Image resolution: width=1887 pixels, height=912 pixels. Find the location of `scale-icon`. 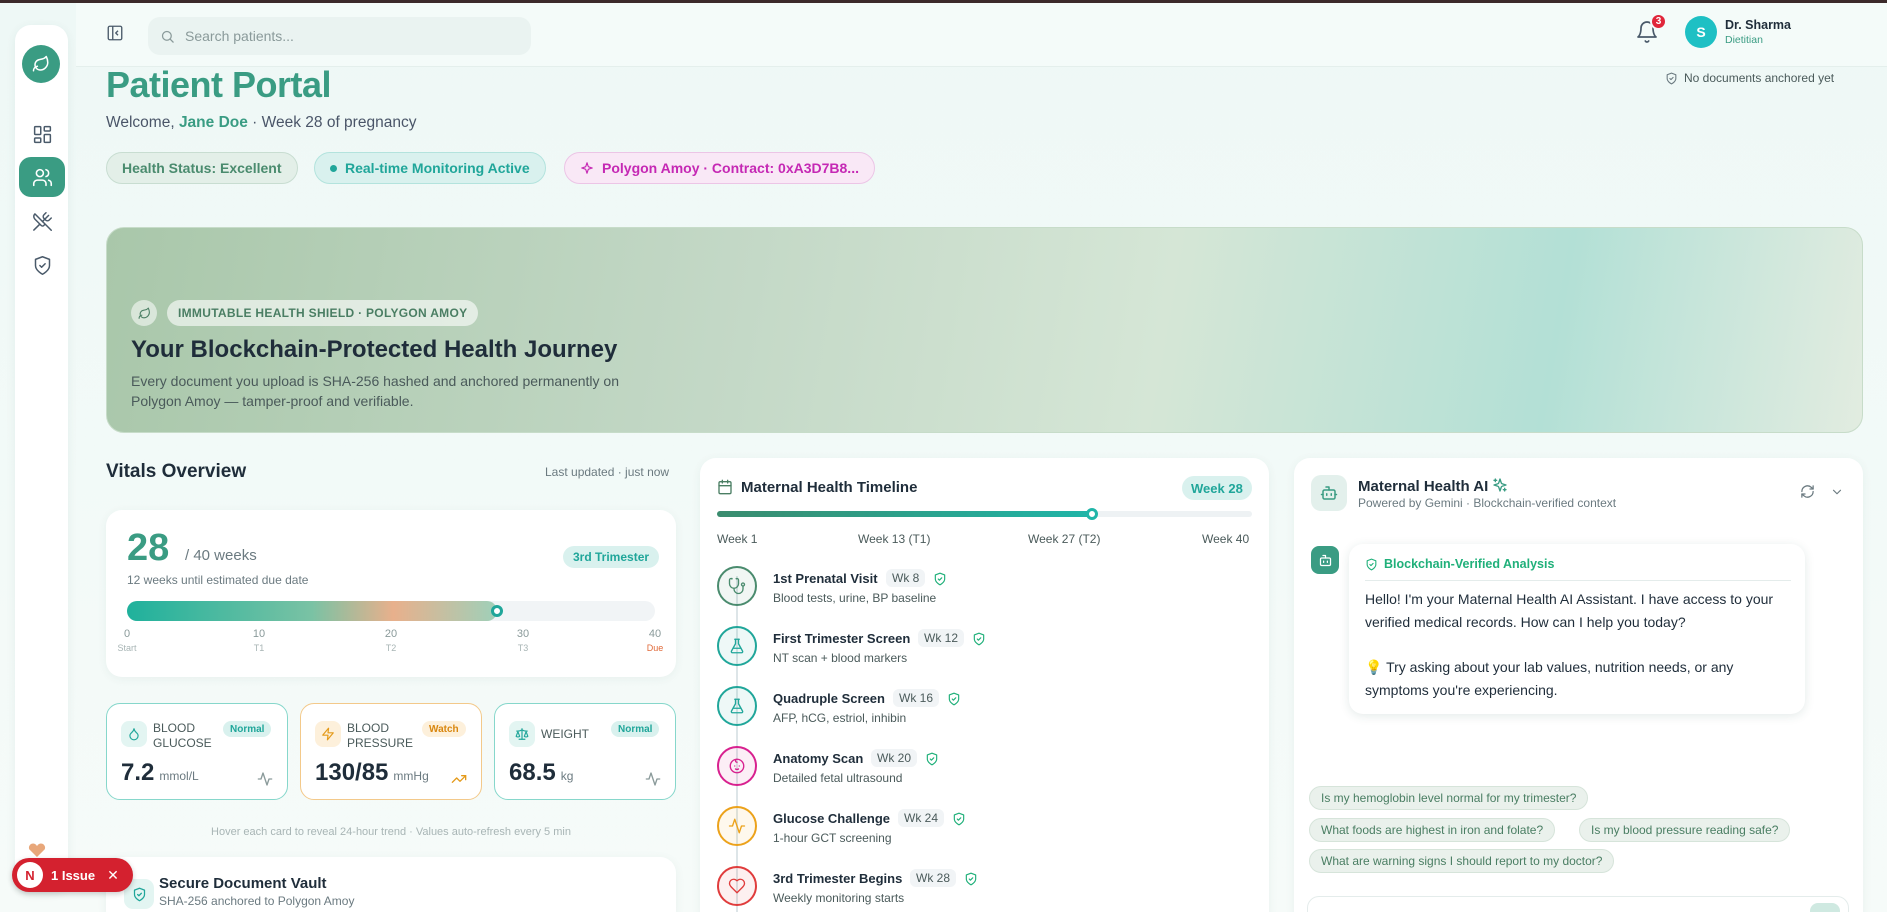

scale-icon is located at coordinates (522, 734).